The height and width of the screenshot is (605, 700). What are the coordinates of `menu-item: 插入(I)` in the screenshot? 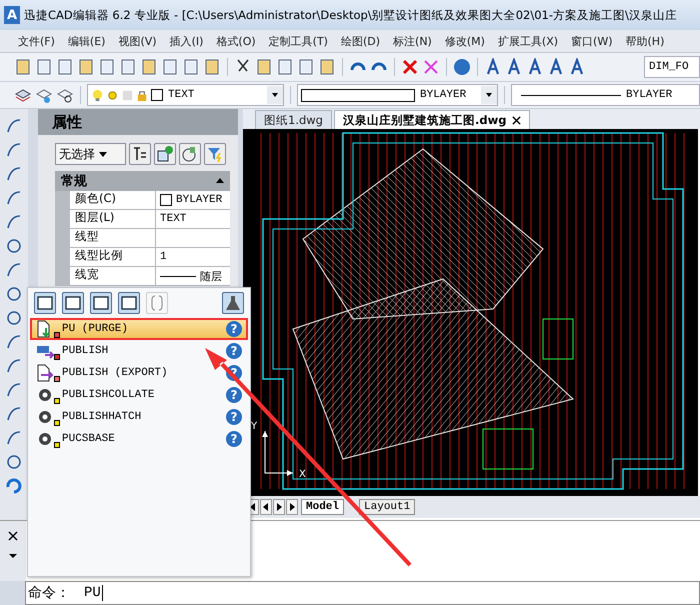 It's located at (187, 41).